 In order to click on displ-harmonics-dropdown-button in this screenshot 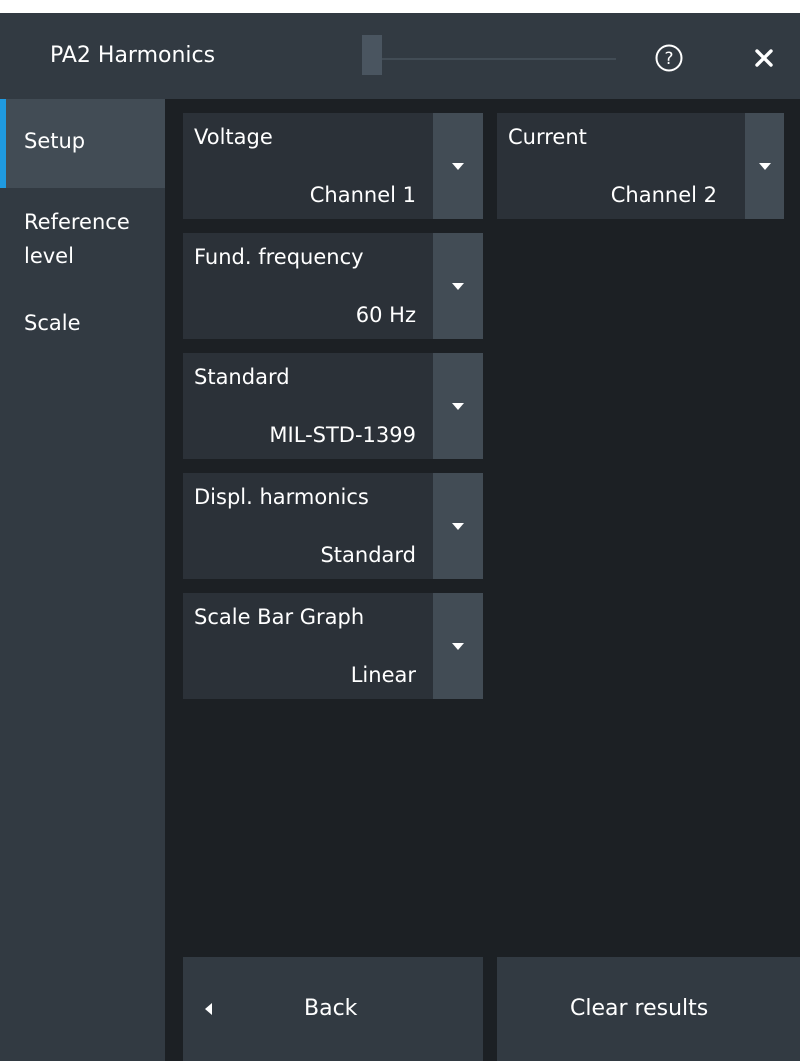, I will do `click(458, 526)`.